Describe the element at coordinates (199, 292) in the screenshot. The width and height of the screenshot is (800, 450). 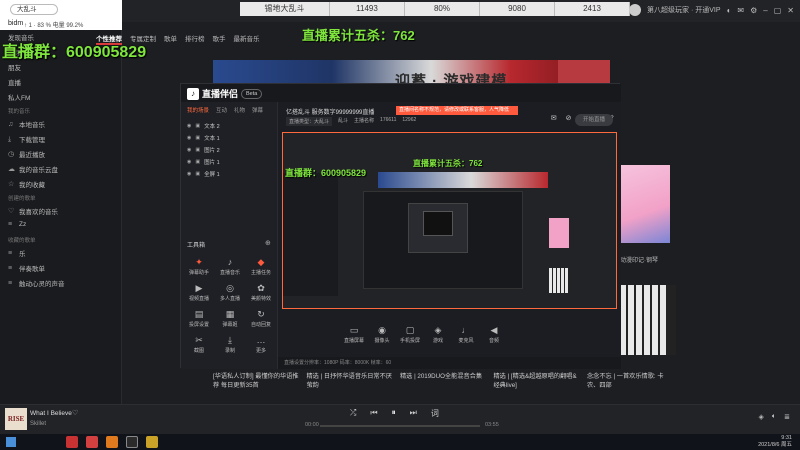
I see `tool-item: ▶ 视频直播` at that location.